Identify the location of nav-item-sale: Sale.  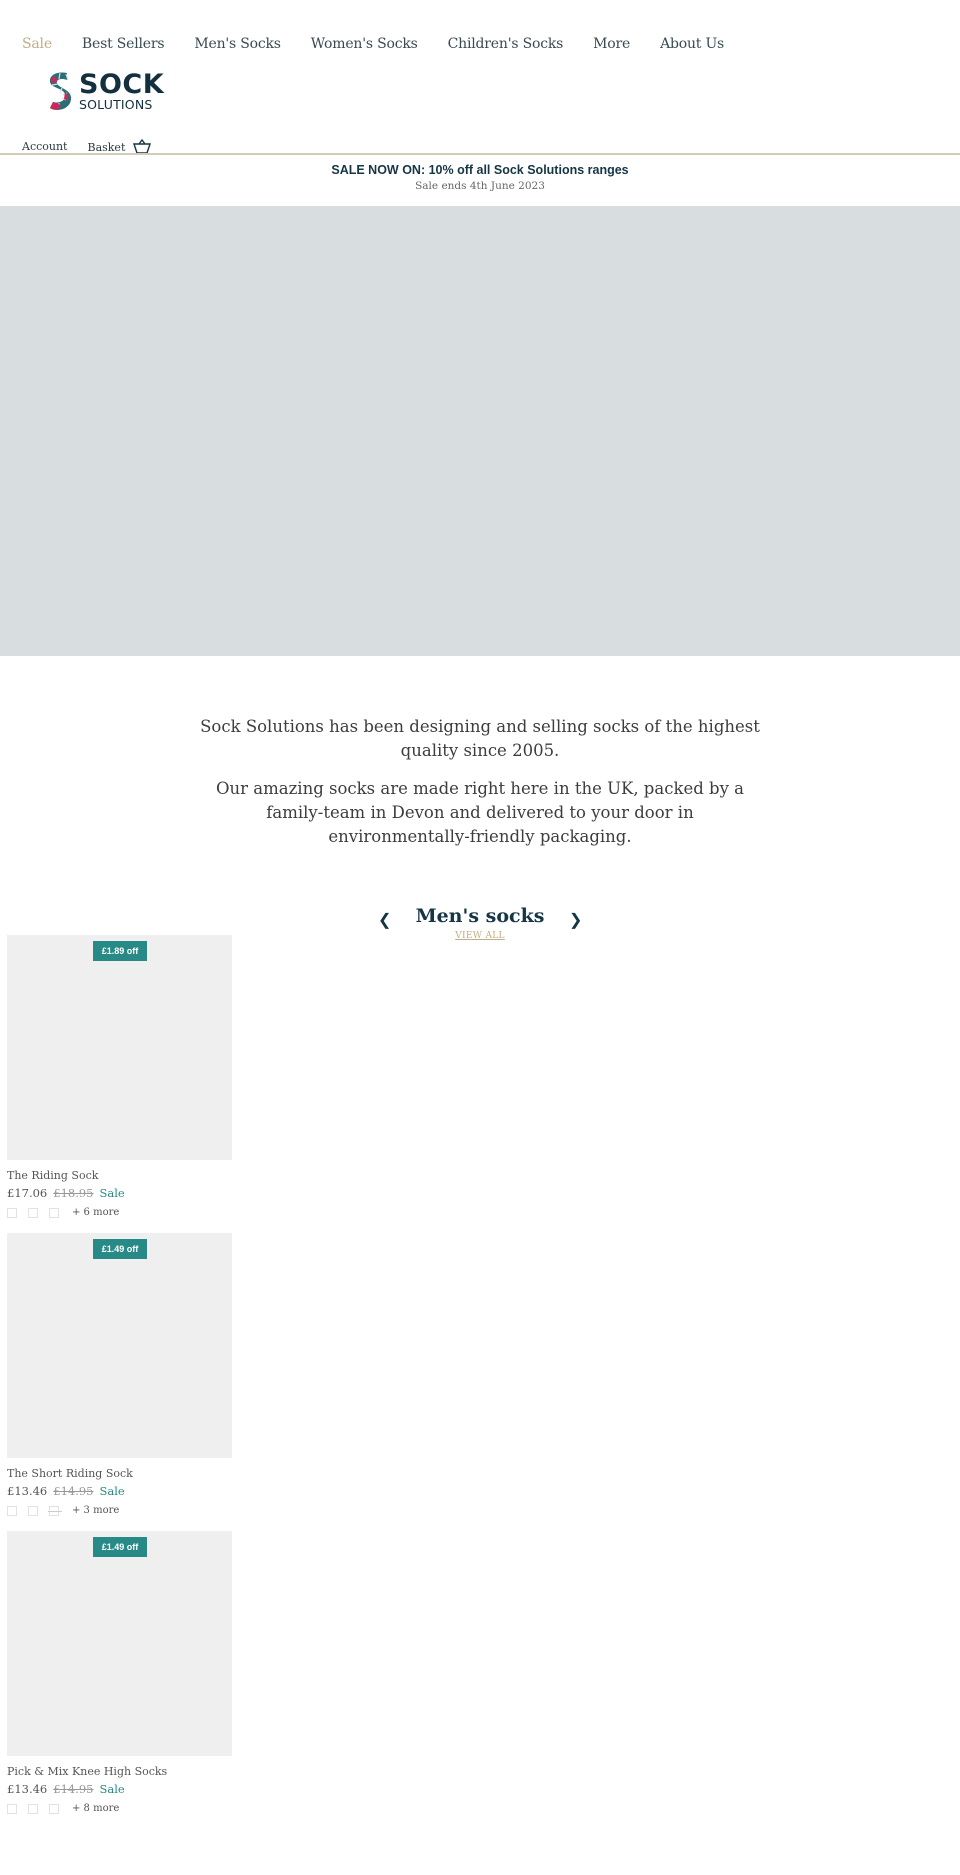
(37, 44).